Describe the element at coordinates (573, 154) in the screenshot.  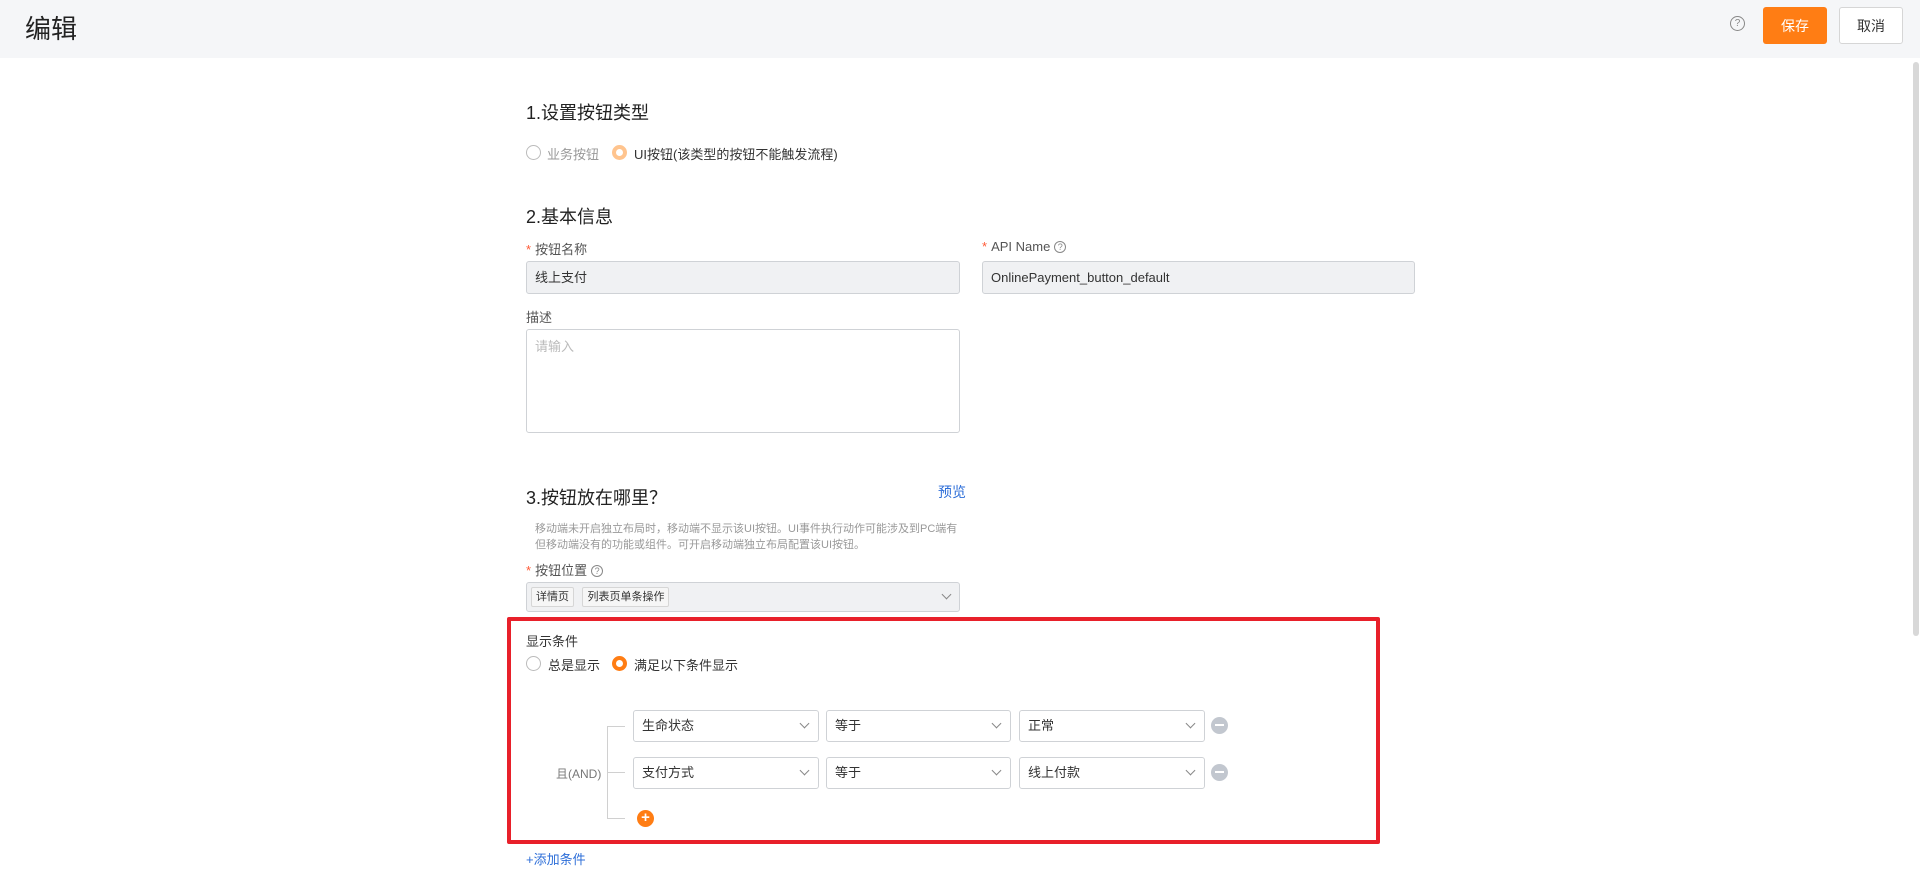
I see `radio-business-button-label: 业务按钮` at that location.